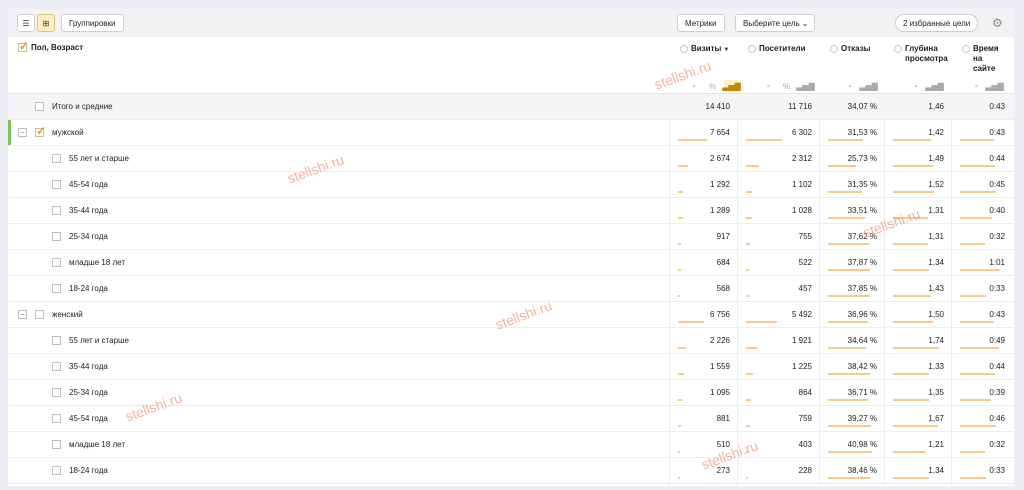 Image resolution: width=1024 pixels, height=490 pixels. I want to click on table-row: 25-34 года 917 755 37,62 % 1,31 0:32, so click(511, 237).